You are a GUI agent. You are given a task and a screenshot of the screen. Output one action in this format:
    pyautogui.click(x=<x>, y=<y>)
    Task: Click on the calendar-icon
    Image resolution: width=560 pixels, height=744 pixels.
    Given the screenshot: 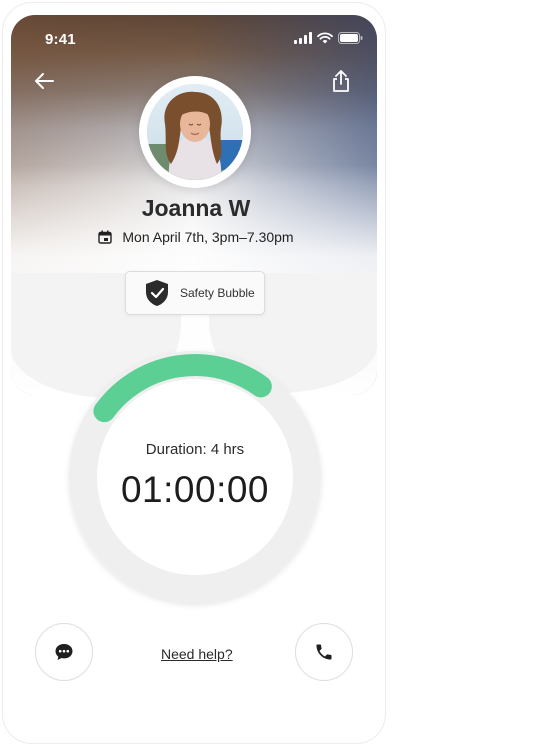 What is the action you would take?
    pyautogui.click(x=105, y=237)
    